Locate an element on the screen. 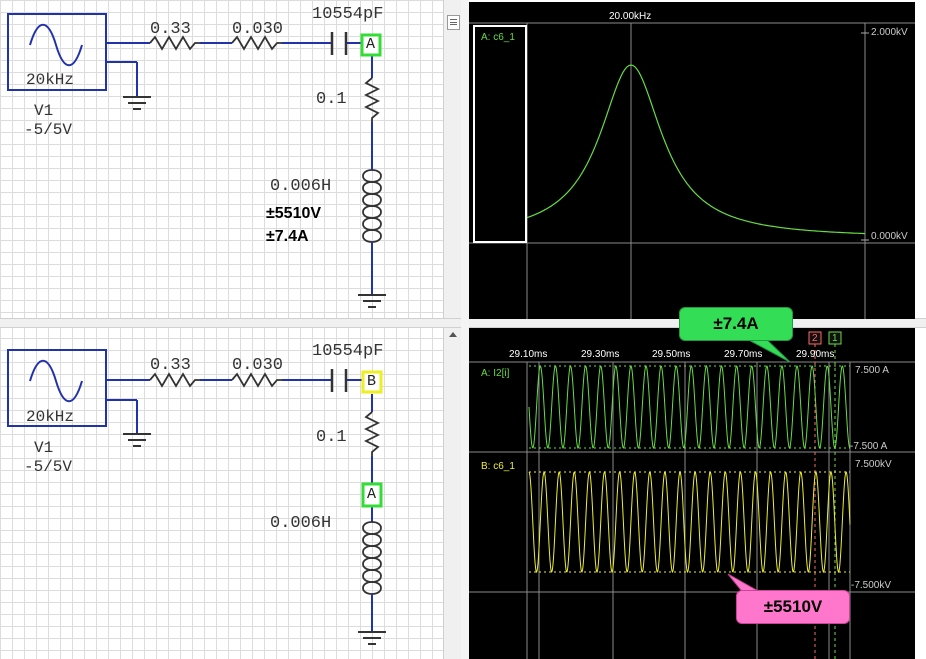 The image size is (926, 659). bottom-value-label: 0.000kV is located at coordinates (889, 236).